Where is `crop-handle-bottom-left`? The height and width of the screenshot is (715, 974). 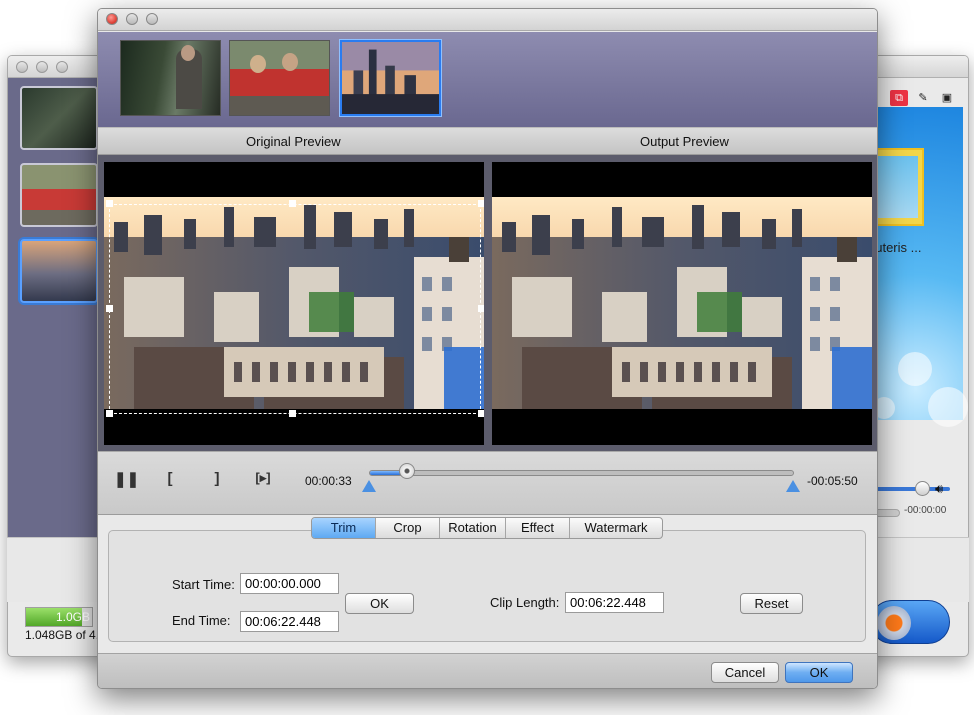 crop-handle-bottom-left is located at coordinates (109, 413).